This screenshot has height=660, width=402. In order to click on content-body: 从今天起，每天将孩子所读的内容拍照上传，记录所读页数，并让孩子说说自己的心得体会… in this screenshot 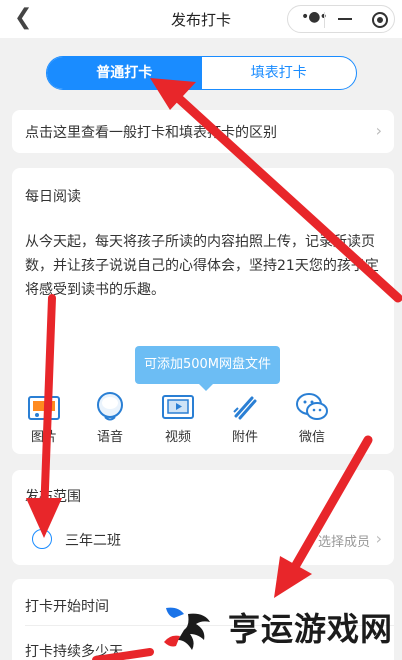, I will do `click(205, 266)`.